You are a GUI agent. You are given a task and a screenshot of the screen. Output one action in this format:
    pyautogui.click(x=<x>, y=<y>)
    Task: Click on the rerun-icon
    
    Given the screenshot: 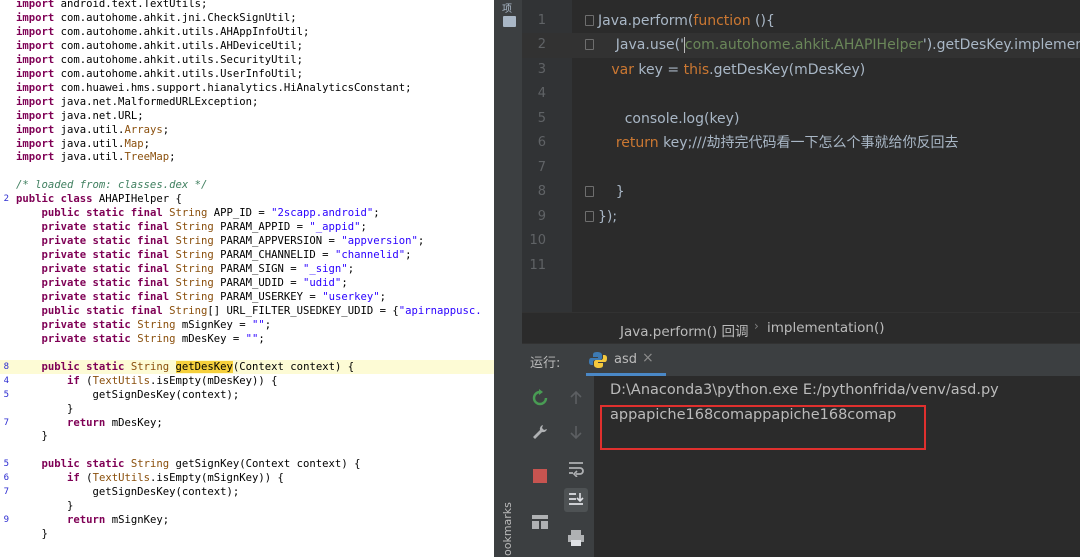 What is the action you would take?
    pyautogui.click(x=540, y=397)
    